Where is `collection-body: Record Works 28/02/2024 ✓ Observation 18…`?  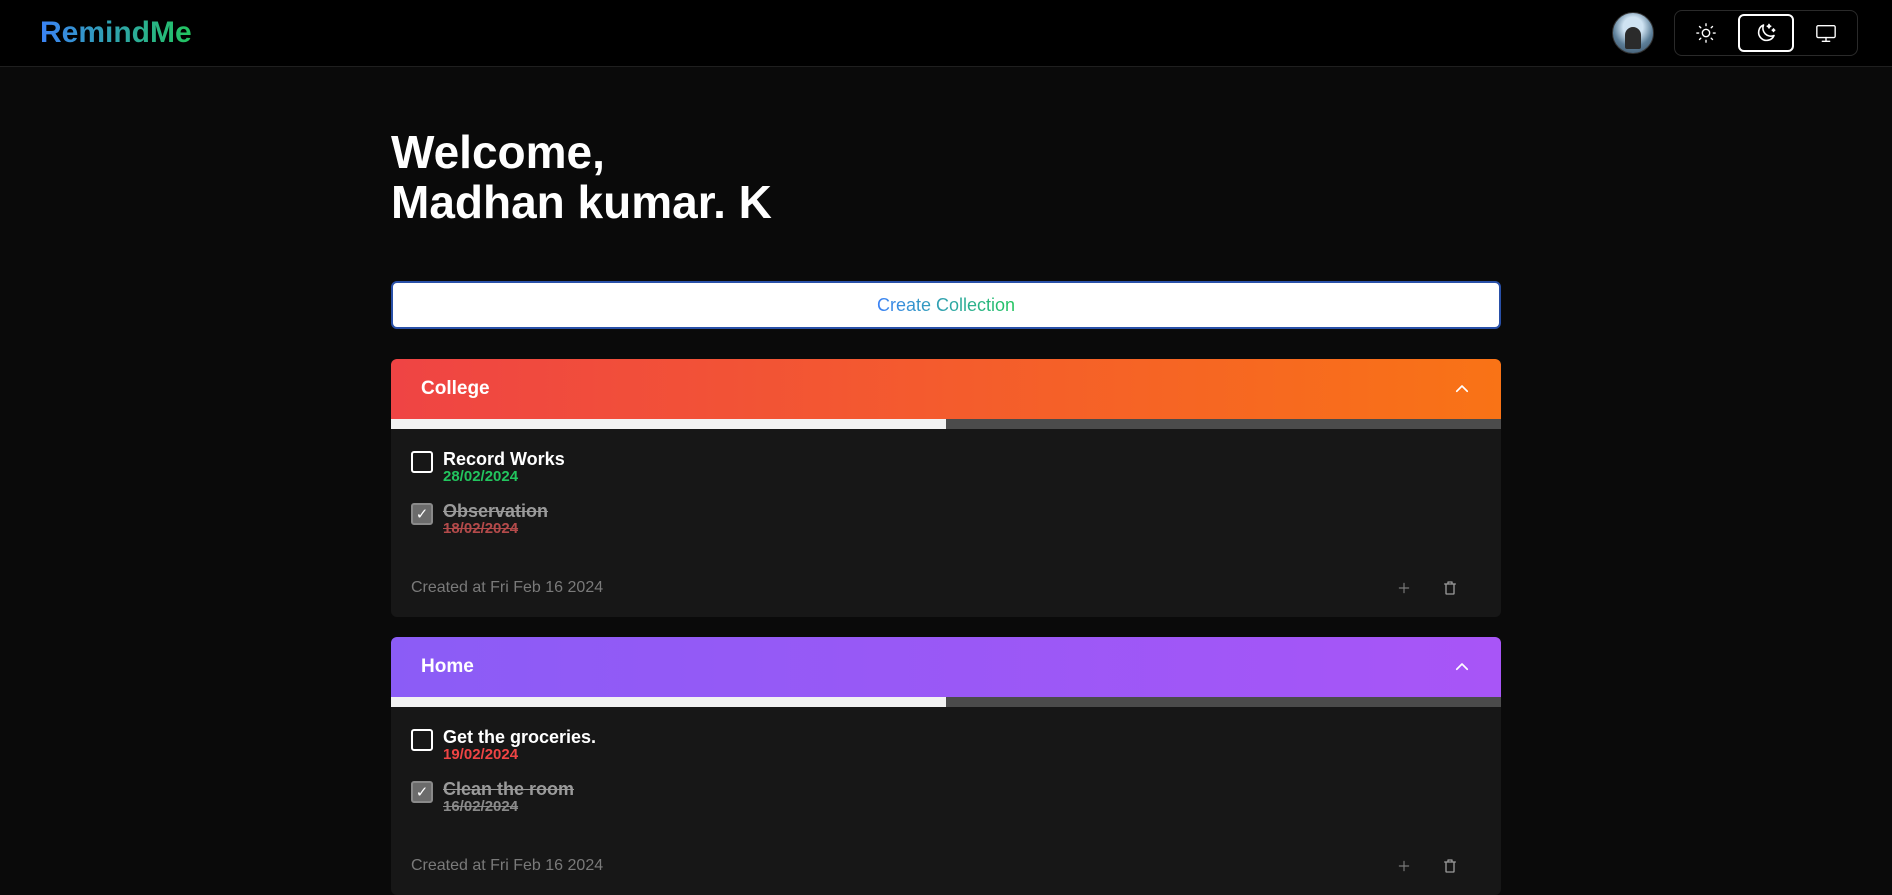 collection-body: Record Works 28/02/2024 ✓ Observation 18… is located at coordinates (946, 523).